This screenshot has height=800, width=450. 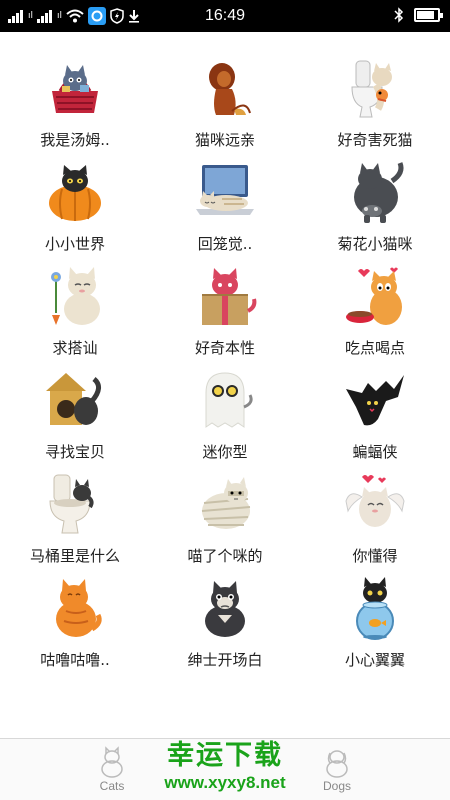 What do you see at coordinates (399, 15) in the screenshot?
I see `bluetooth-icon` at bounding box center [399, 15].